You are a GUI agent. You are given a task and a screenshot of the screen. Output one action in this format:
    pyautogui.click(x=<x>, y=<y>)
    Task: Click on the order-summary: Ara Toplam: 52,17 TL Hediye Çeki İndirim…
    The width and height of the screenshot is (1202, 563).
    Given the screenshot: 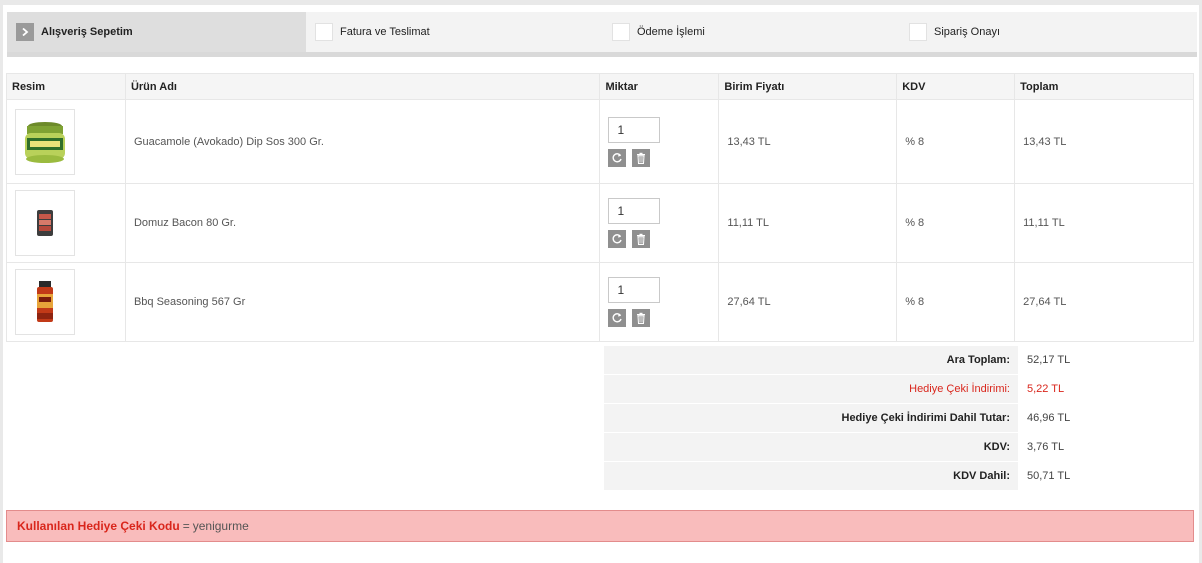 What is the action you would take?
    pyautogui.click(x=900, y=418)
    